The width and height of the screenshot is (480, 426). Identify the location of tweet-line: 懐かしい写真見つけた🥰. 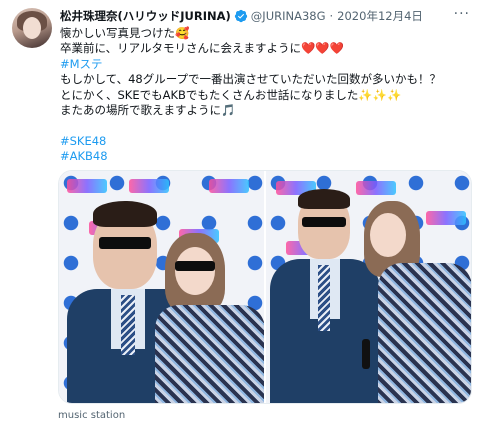
(265, 33).